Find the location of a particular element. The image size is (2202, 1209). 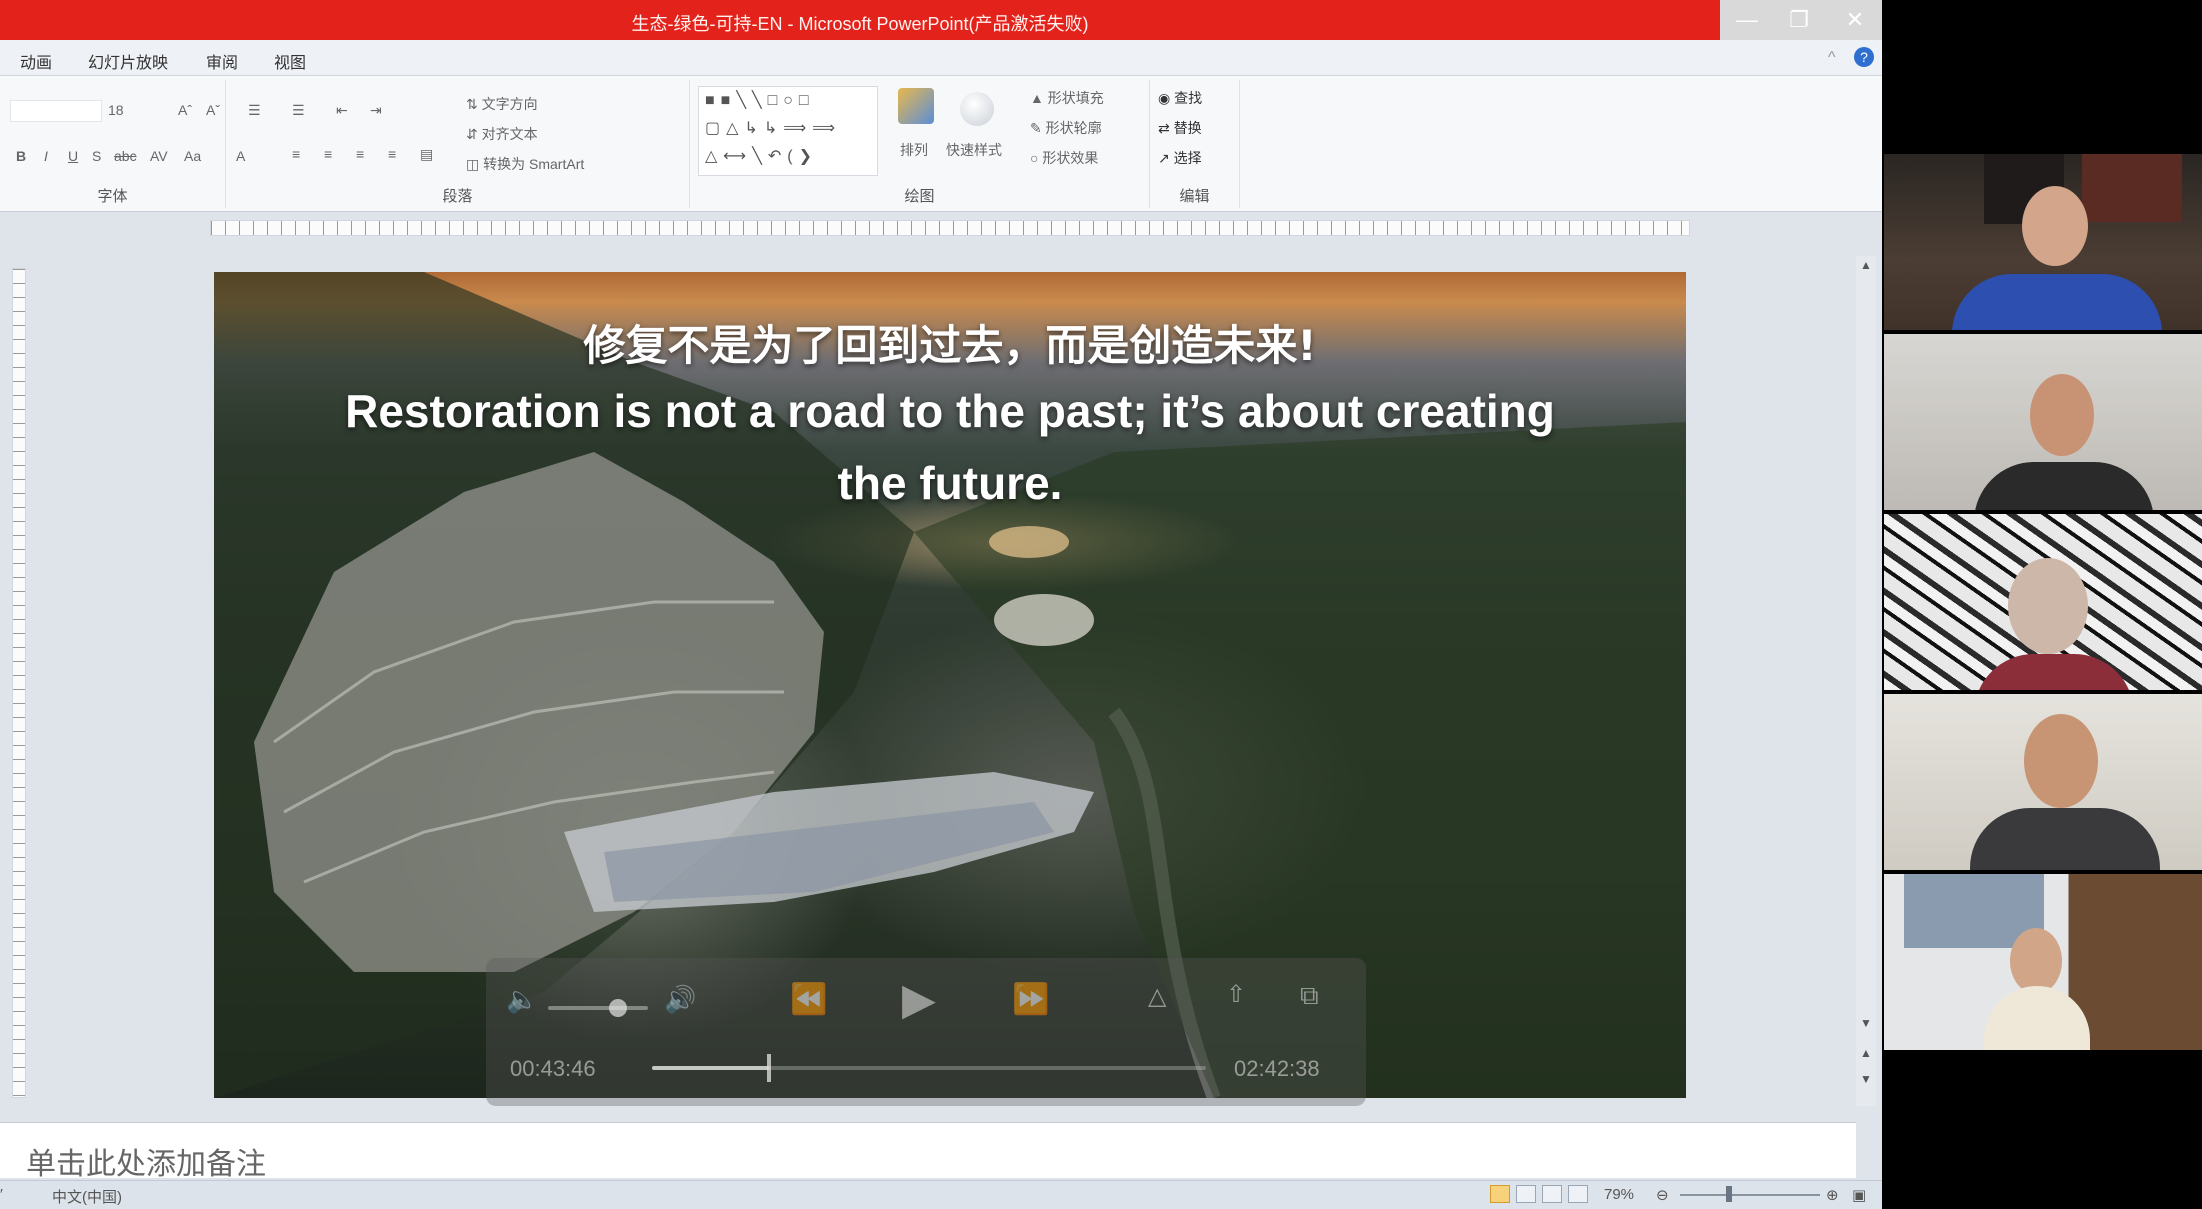

bold-icon: B is located at coordinates (21, 156).